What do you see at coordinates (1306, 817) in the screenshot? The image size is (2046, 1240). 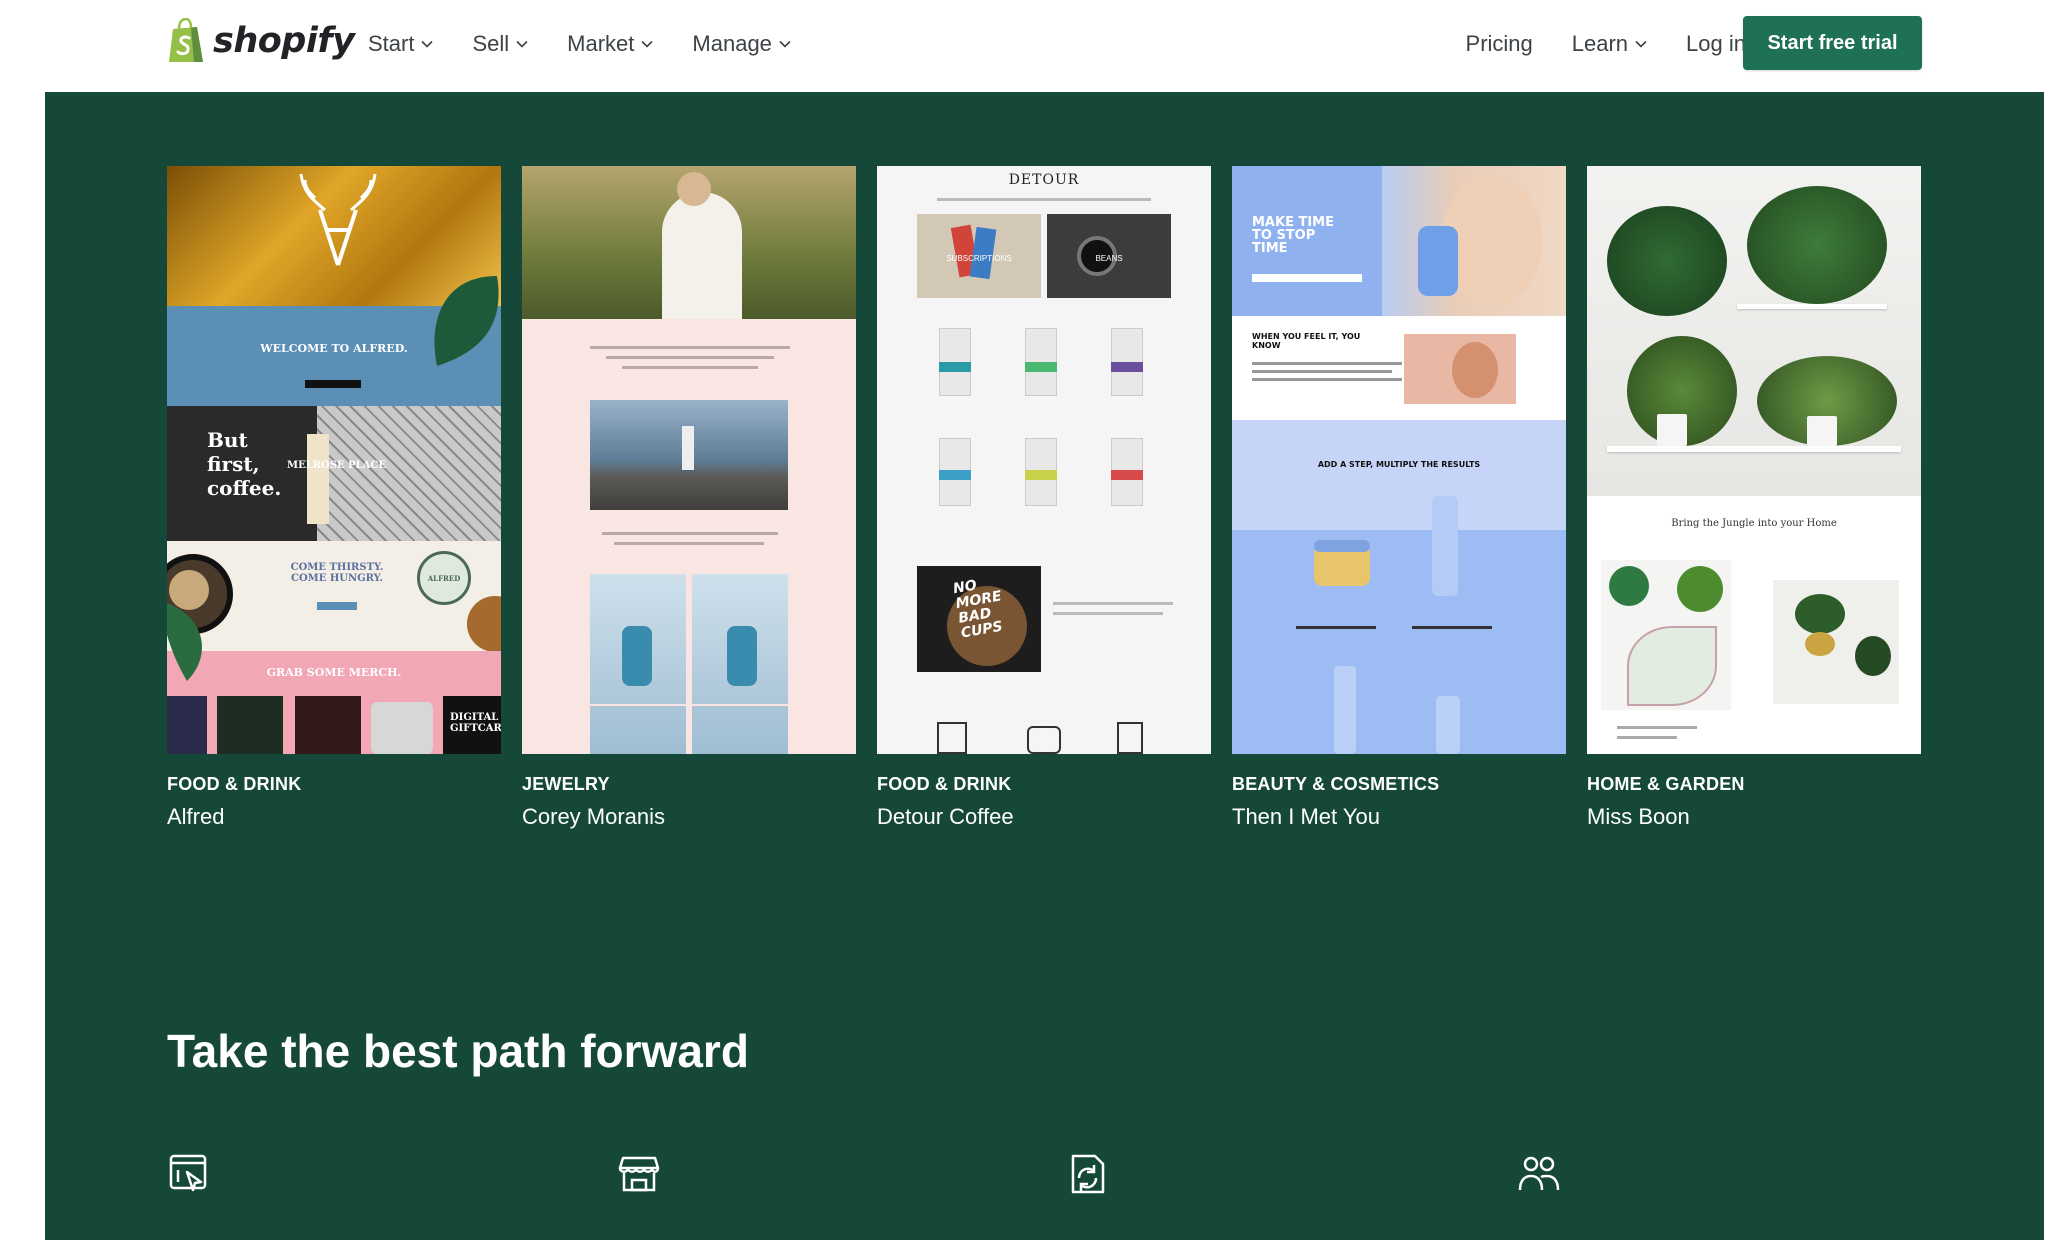 I see `store-name: Then I Met You` at bounding box center [1306, 817].